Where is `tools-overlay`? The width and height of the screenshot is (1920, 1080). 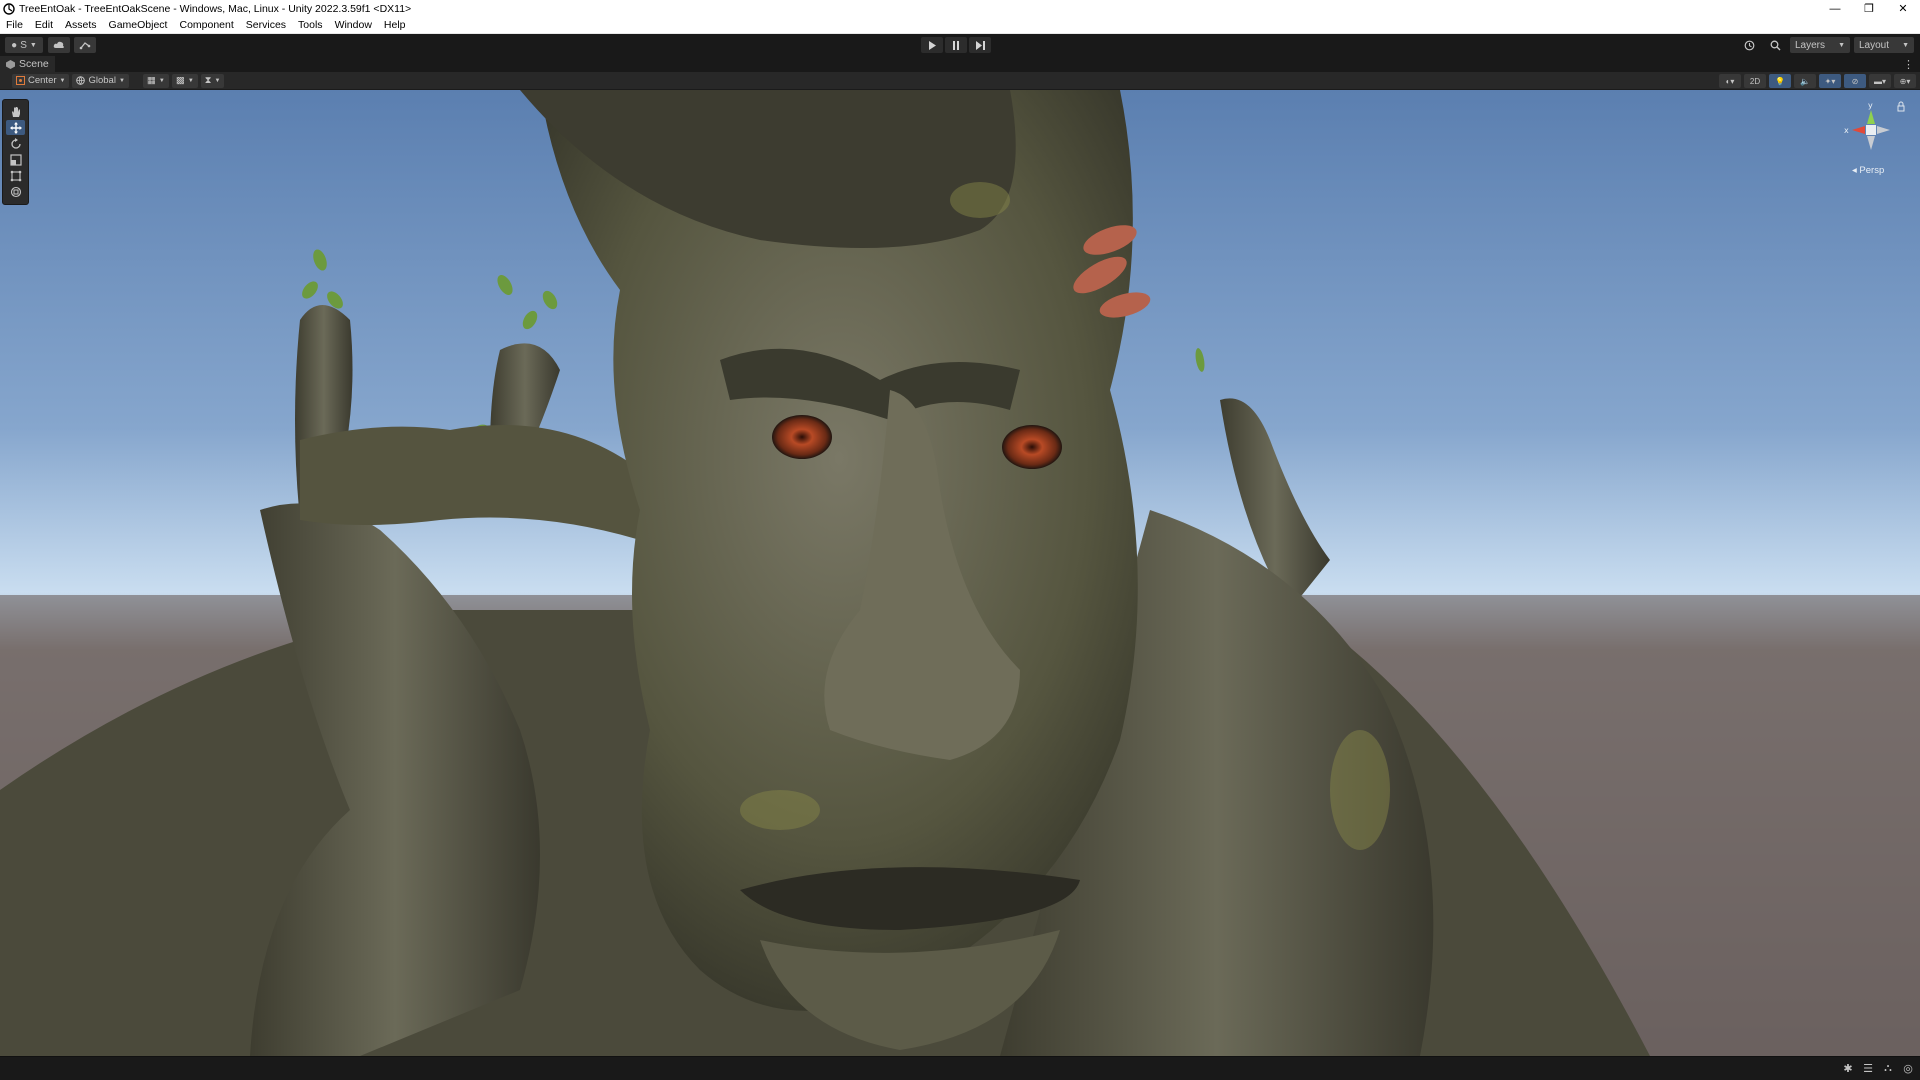
tools-overlay is located at coordinates (15, 152).